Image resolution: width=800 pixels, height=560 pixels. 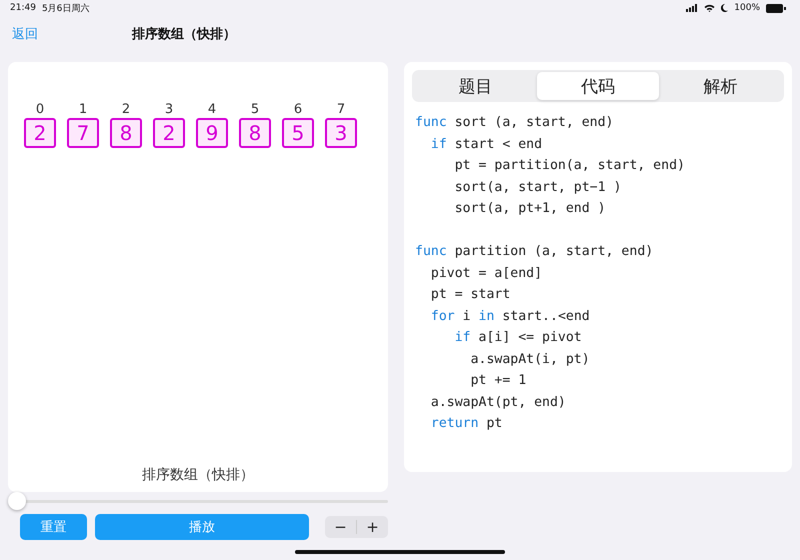 I want to click on code-line: a.swapAt(pt, end), so click(x=498, y=403).